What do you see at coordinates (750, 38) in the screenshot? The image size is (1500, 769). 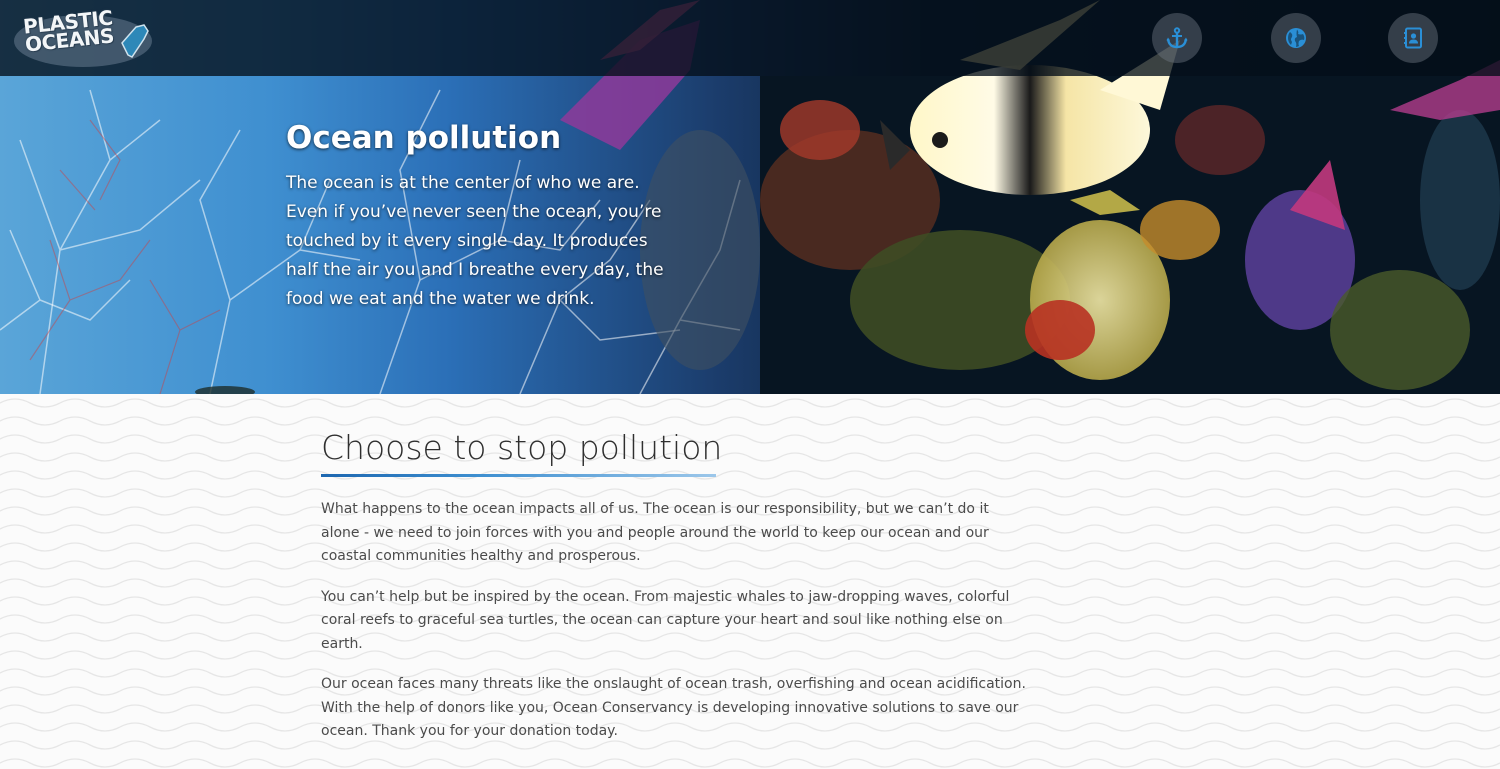 I see `top-navigation-bar: PLASTIC OCEANS` at bounding box center [750, 38].